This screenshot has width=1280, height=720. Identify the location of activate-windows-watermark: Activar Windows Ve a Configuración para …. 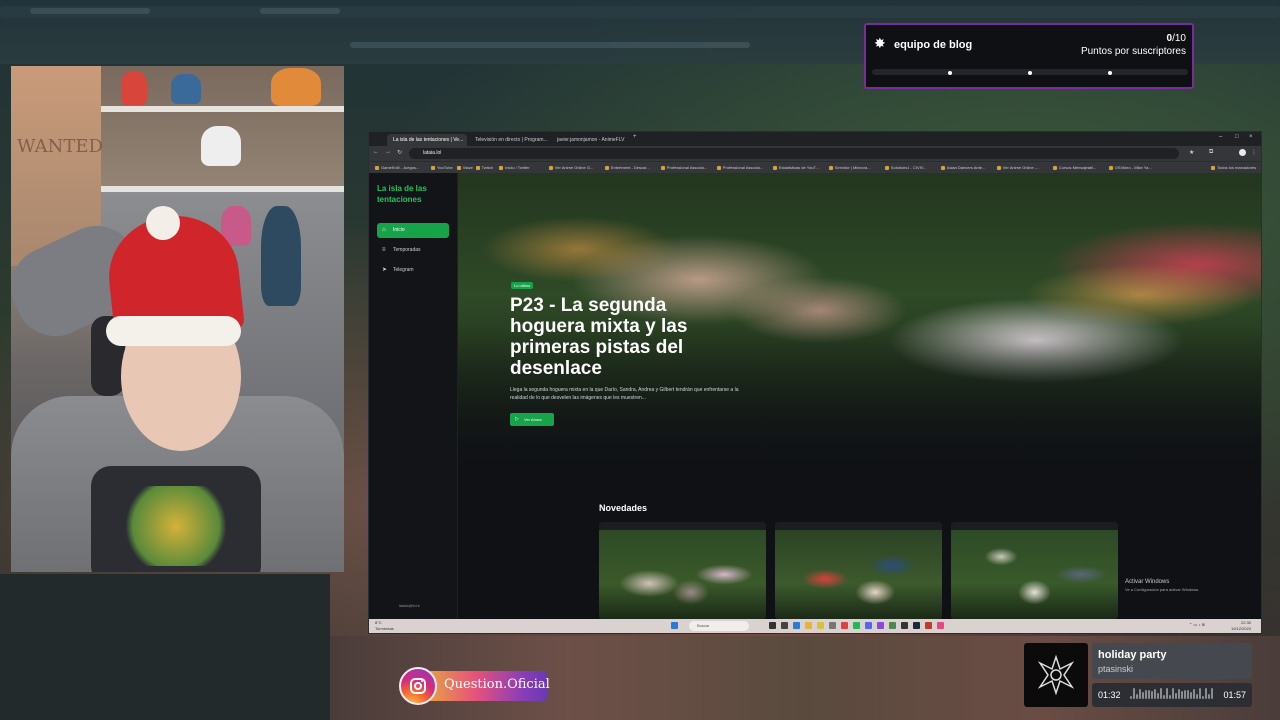
(1162, 585).